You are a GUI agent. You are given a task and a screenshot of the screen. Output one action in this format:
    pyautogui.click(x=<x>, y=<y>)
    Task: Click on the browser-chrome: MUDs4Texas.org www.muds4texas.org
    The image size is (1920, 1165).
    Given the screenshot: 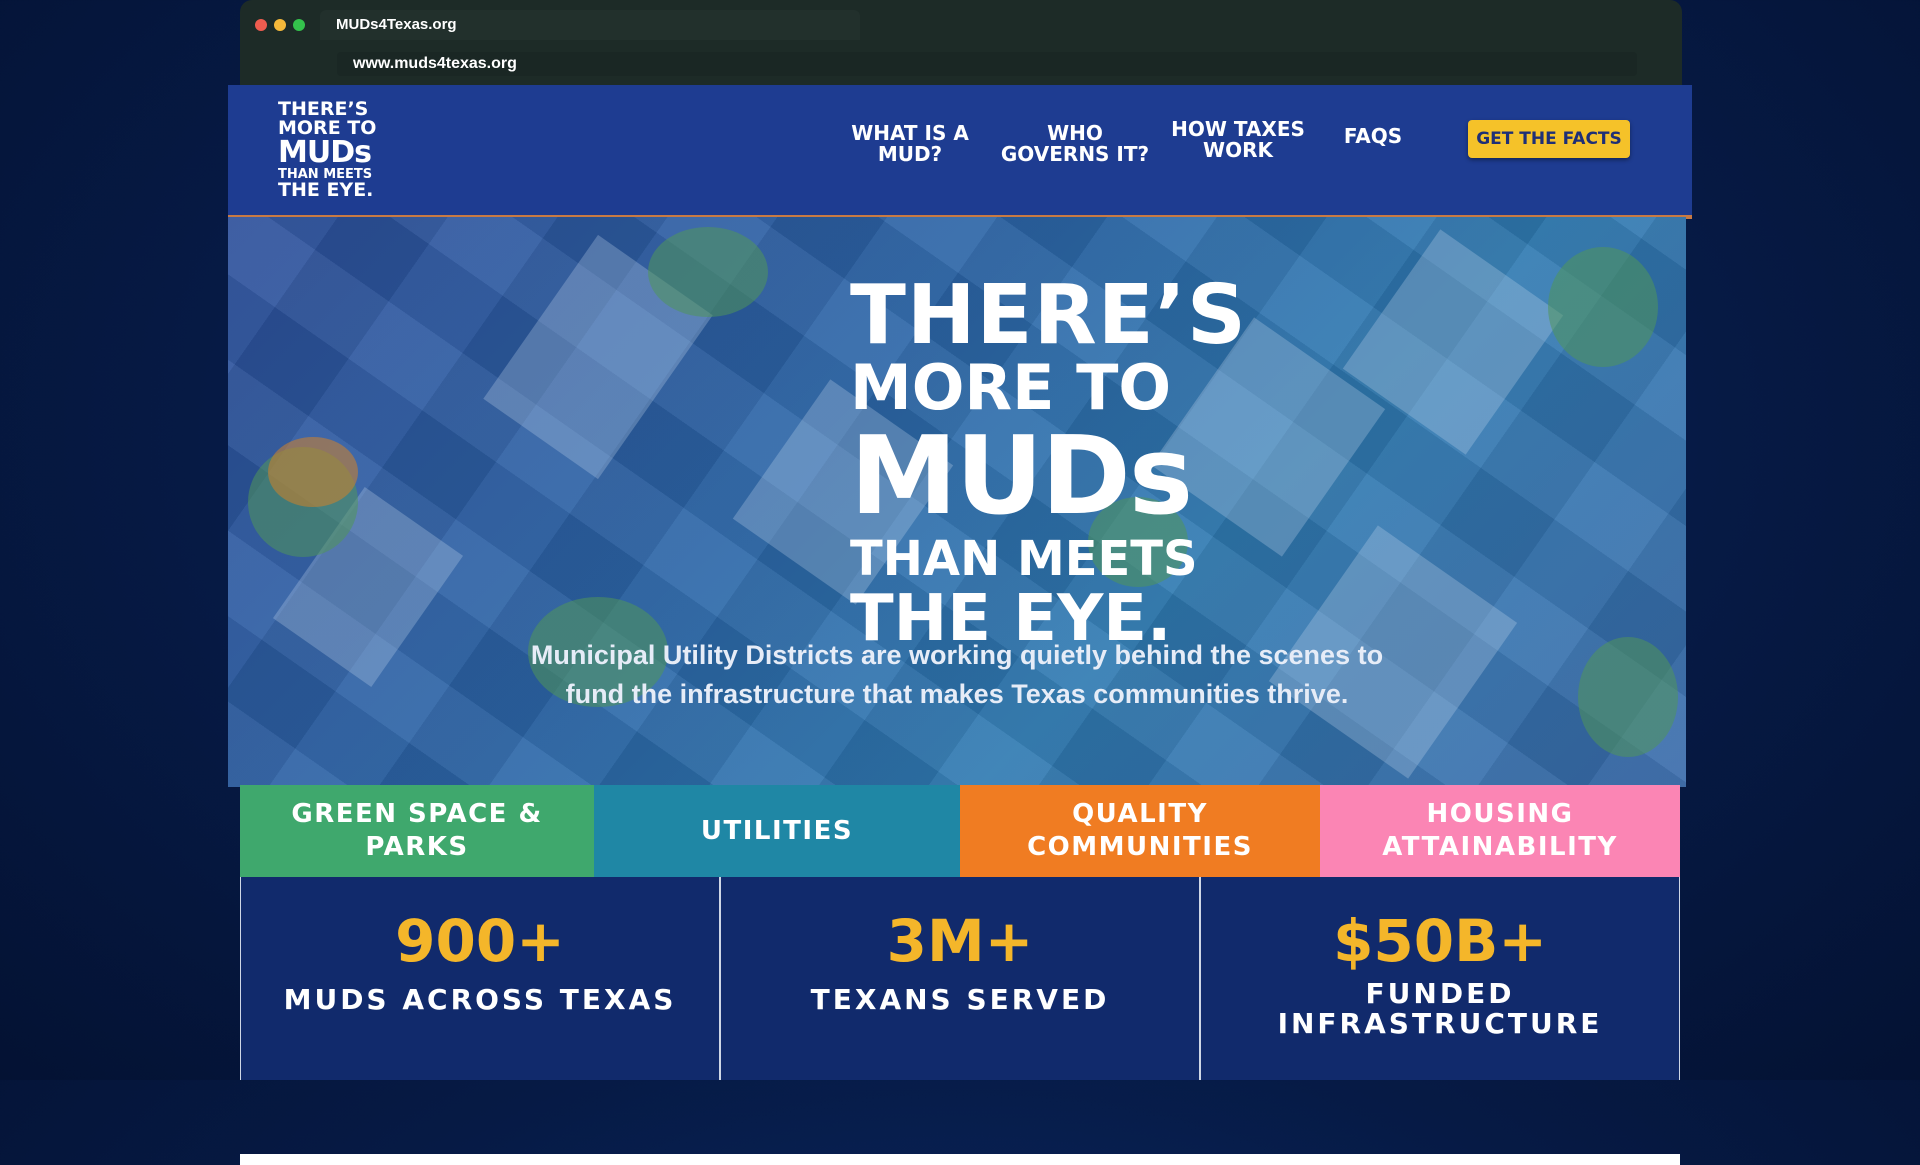 What is the action you would take?
    pyautogui.click(x=961, y=44)
    